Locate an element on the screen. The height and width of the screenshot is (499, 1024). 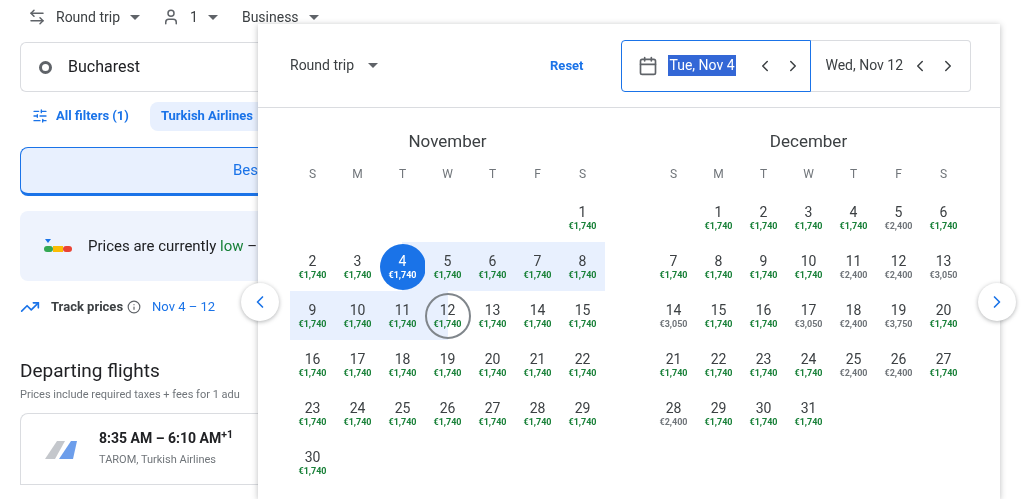
weekday-label: W is located at coordinates (808, 174).